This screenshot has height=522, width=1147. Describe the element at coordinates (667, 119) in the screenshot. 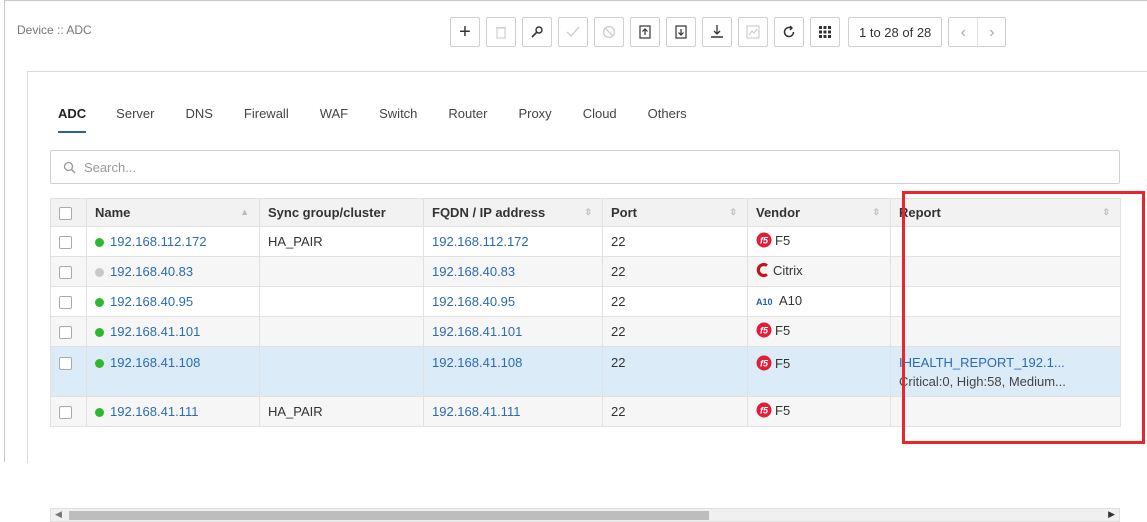

I see `tab-others: Others` at that location.